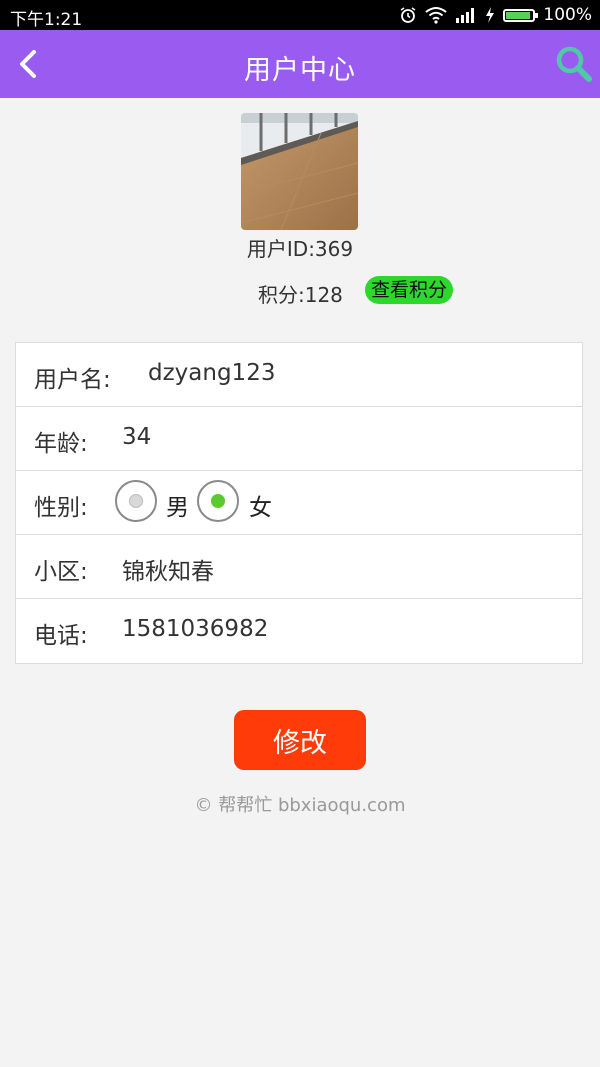 The width and height of the screenshot is (600, 1067). What do you see at coordinates (436, 15) in the screenshot?
I see `wifi-icon` at bounding box center [436, 15].